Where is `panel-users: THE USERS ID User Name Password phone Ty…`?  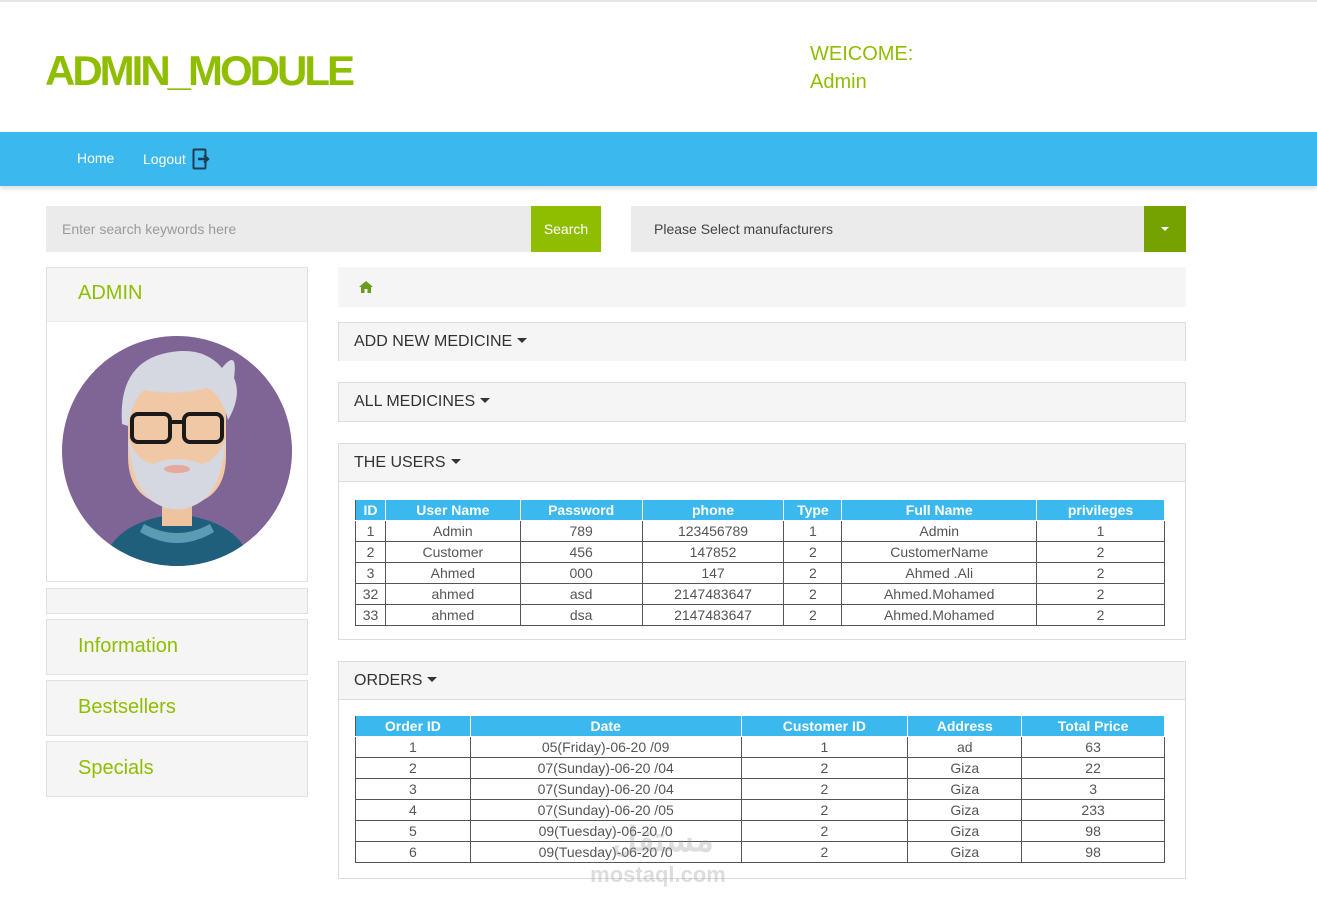 panel-users: THE USERS ID User Name Password phone Ty… is located at coordinates (762, 541).